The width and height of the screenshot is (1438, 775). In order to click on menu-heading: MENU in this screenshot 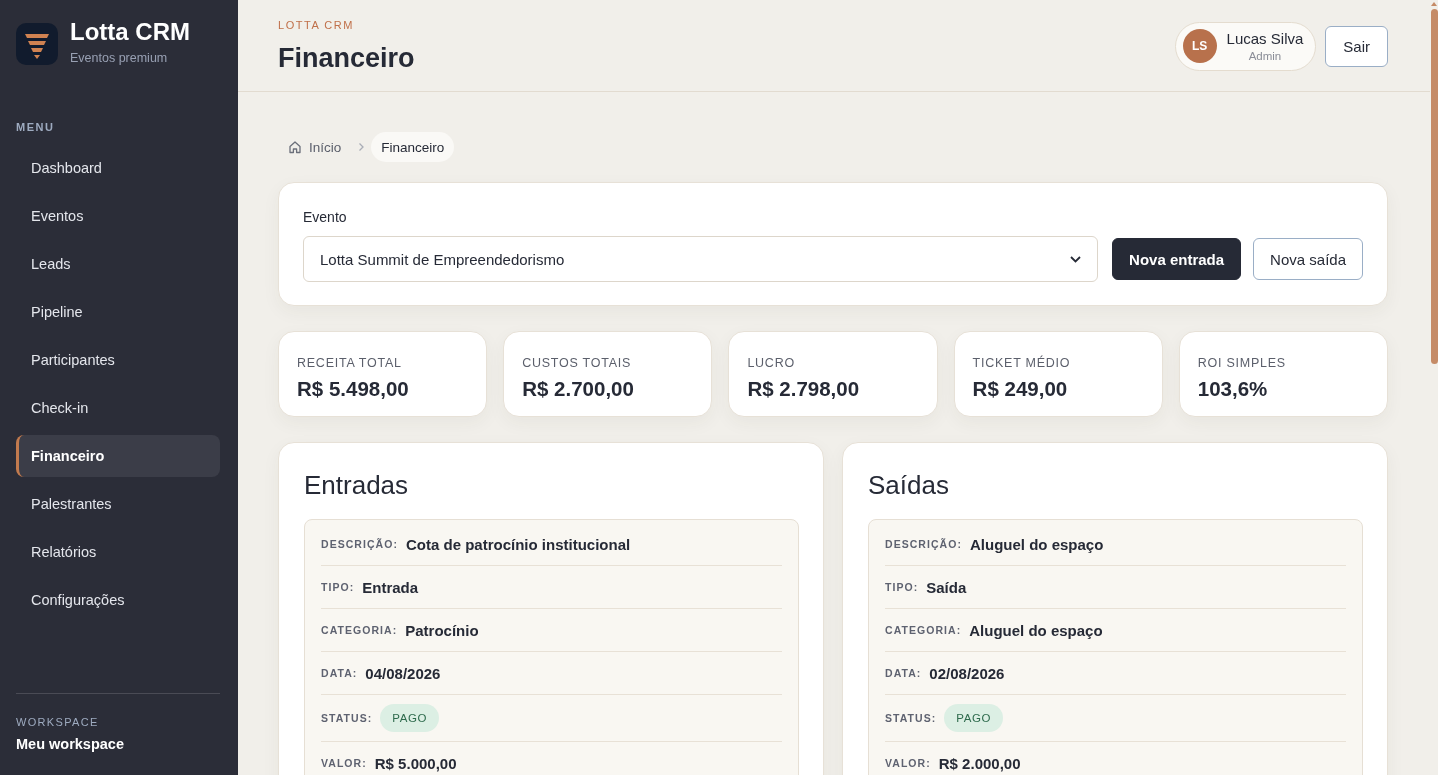, I will do `click(36, 127)`.